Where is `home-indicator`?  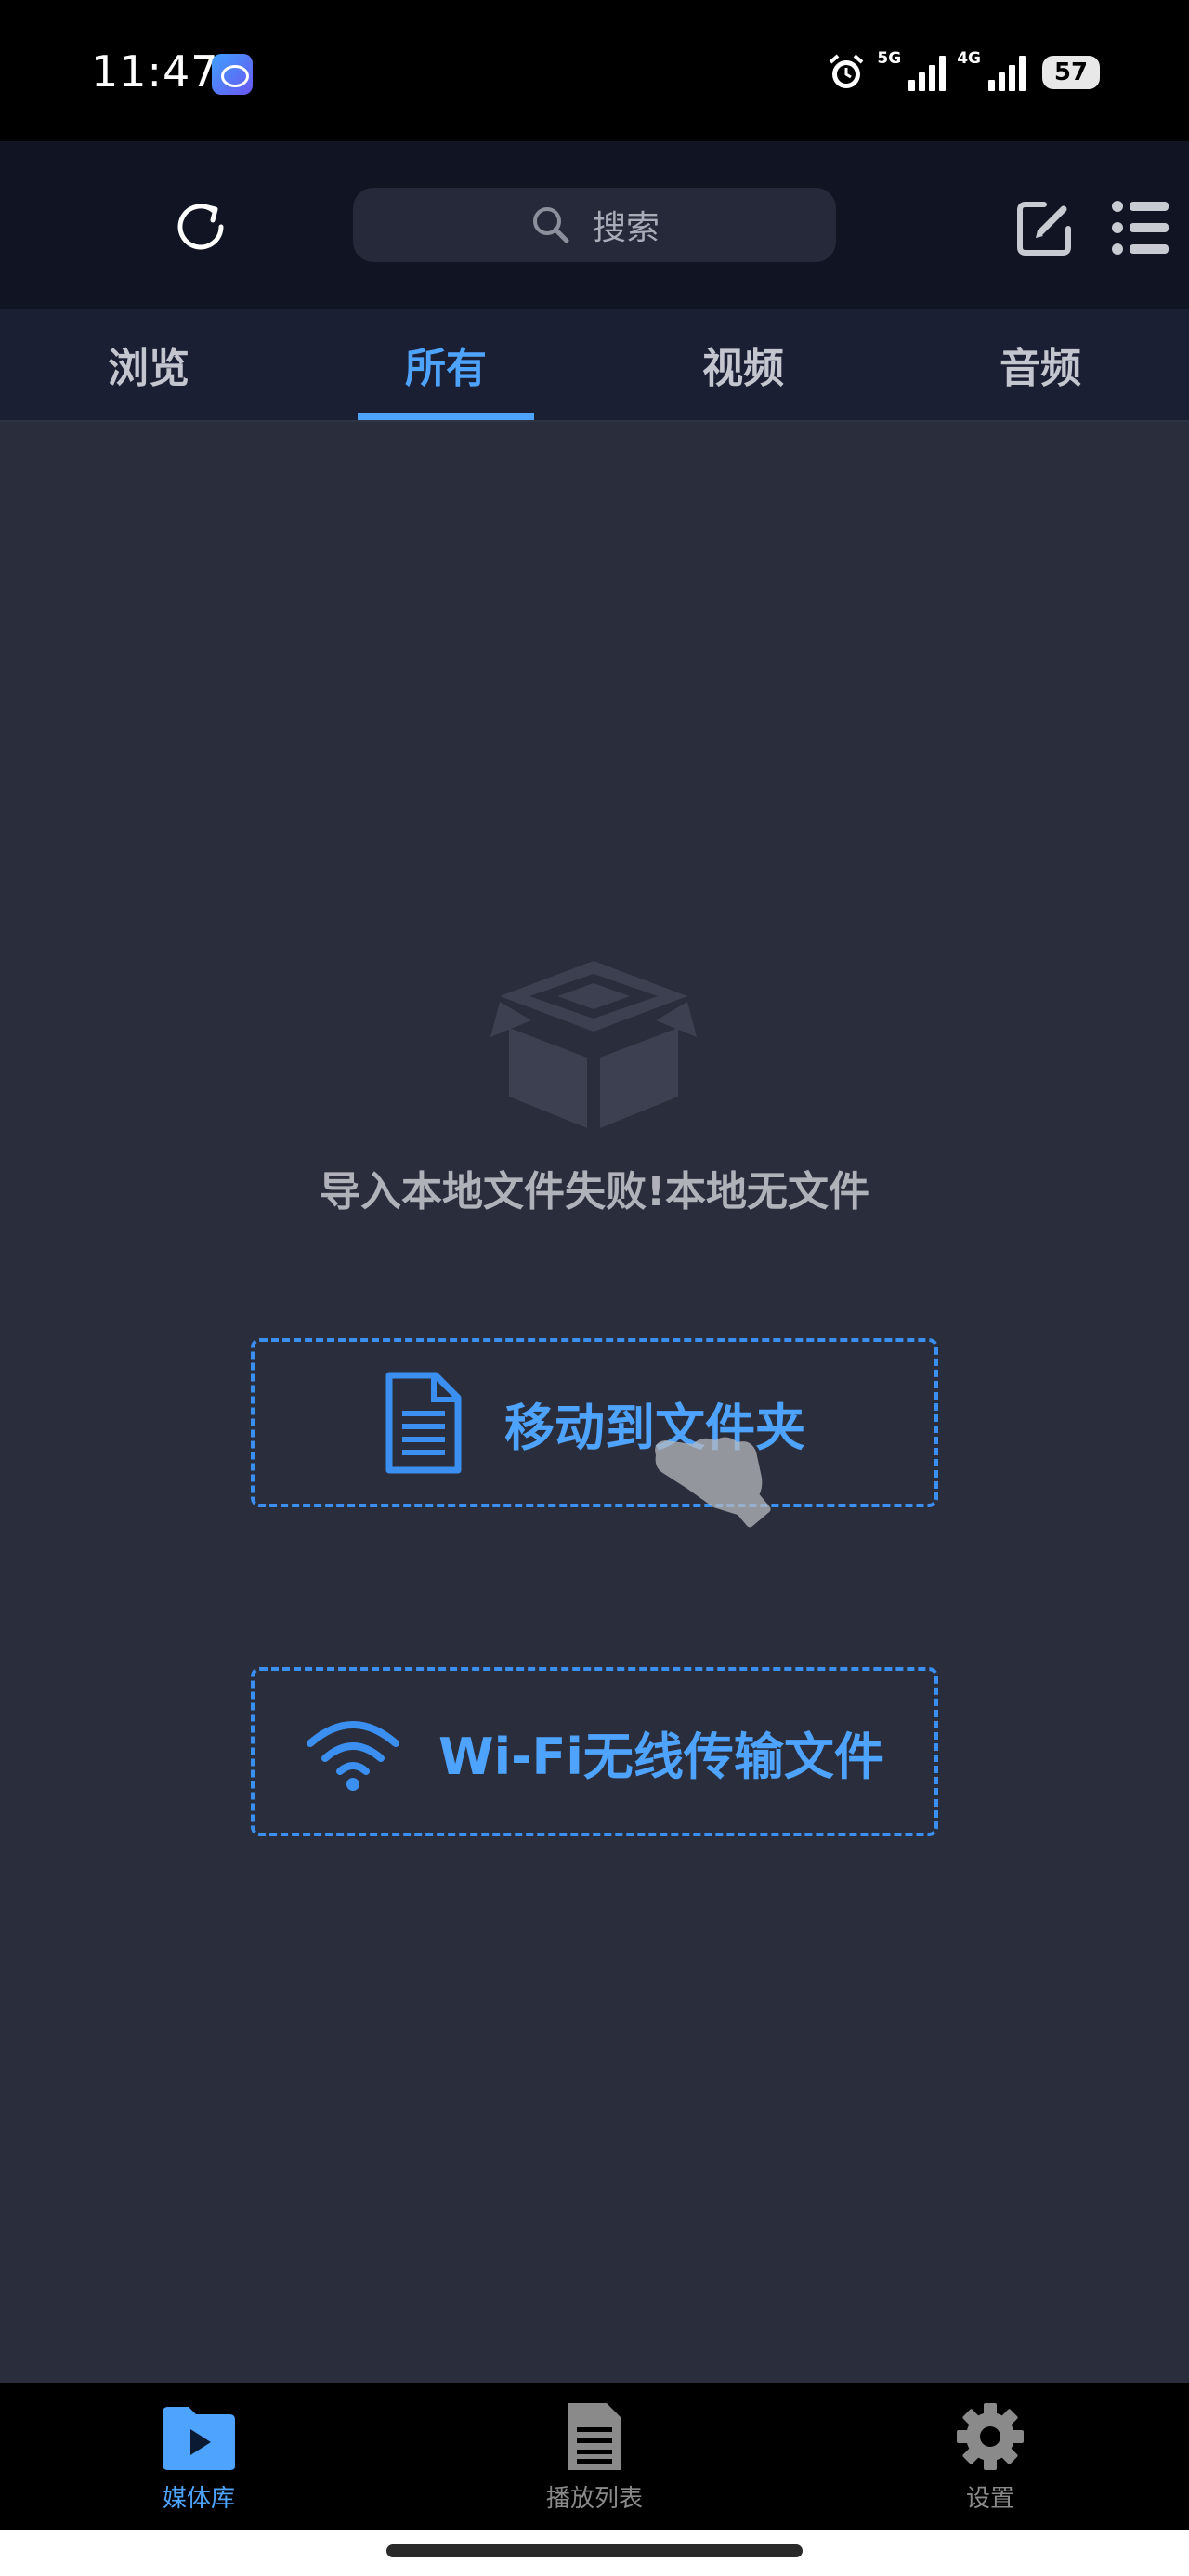
home-indicator is located at coordinates (594, 2550).